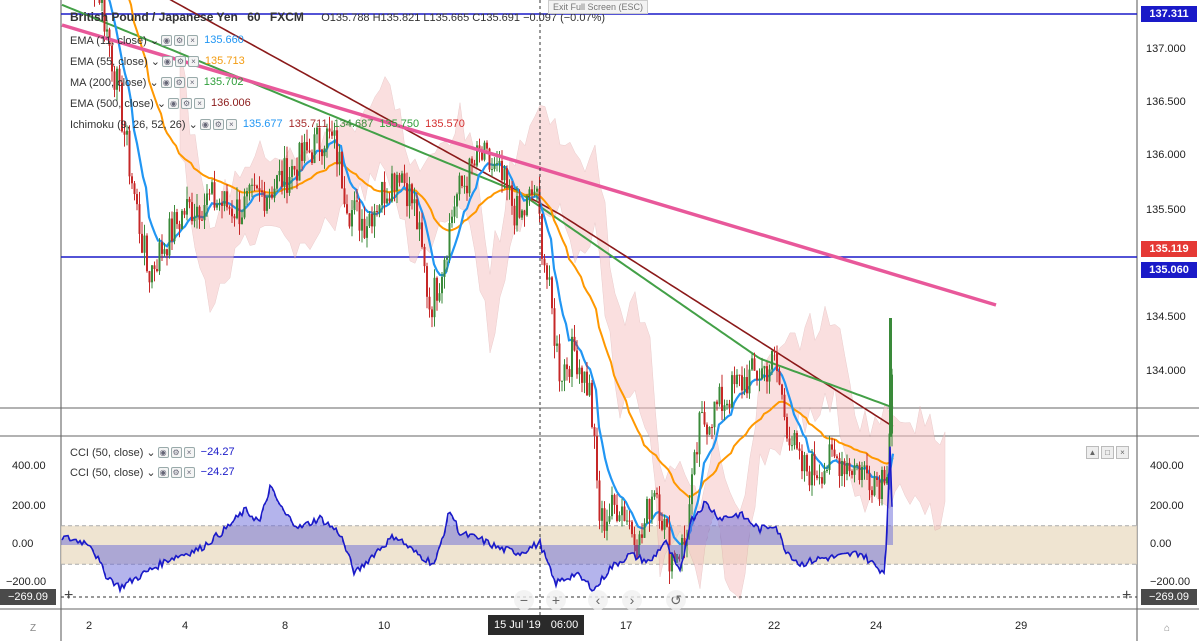  What do you see at coordinates (524, 600) in the screenshot?
I see `zoom-out-icon: −` at bounding box center [524, 600].